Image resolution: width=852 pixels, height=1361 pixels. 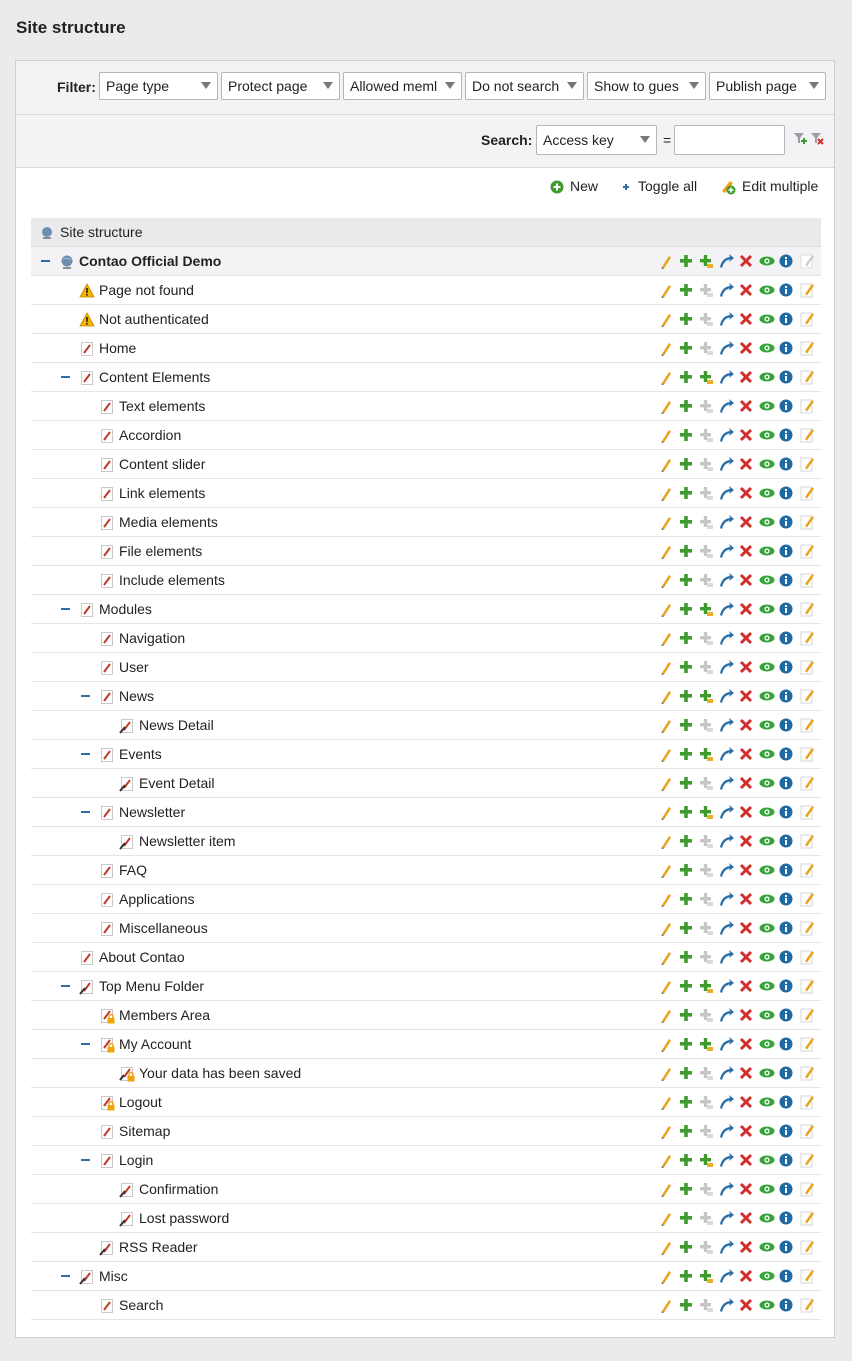 What do you see at coordinates (134, 667) in the screenshot?
I see `tree-item-label: User` at bounding box center [134, 667].